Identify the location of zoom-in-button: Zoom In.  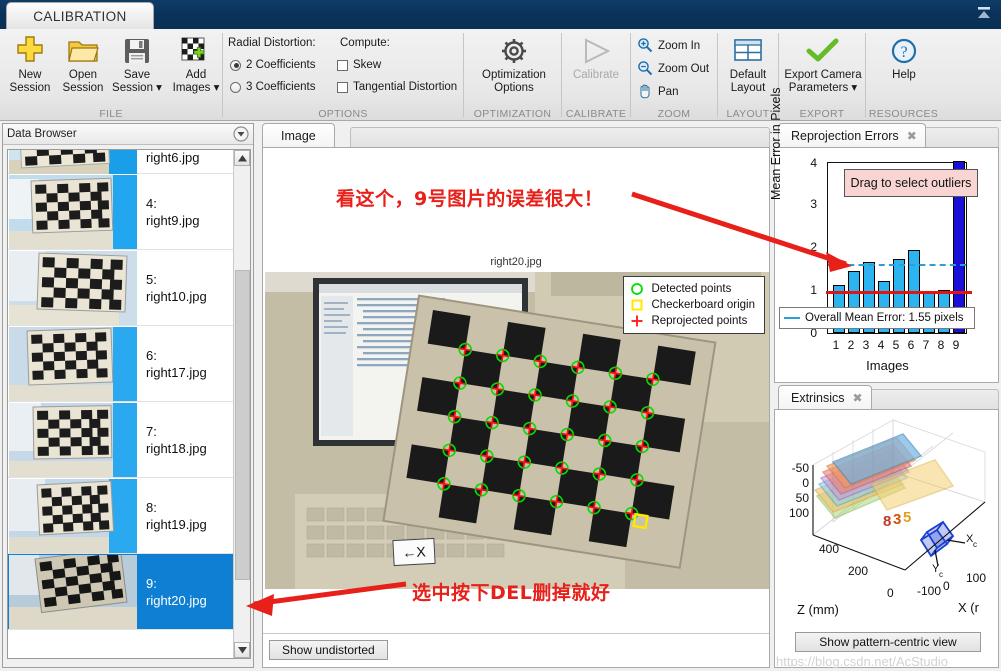
(668, 46).